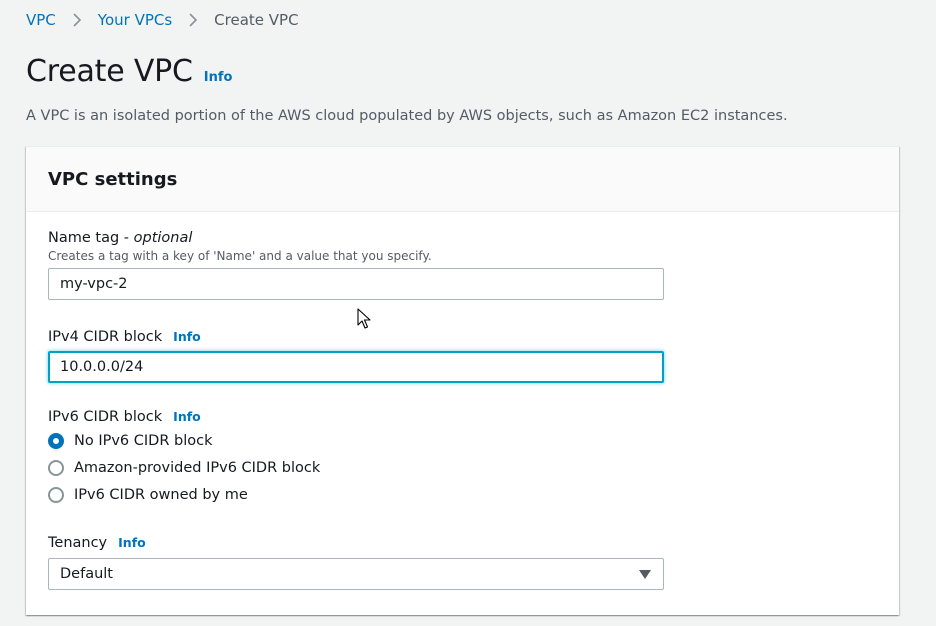  I want to click on radio-option-no-ipv6: No IPv6 CIDR block, so click(184, 440).